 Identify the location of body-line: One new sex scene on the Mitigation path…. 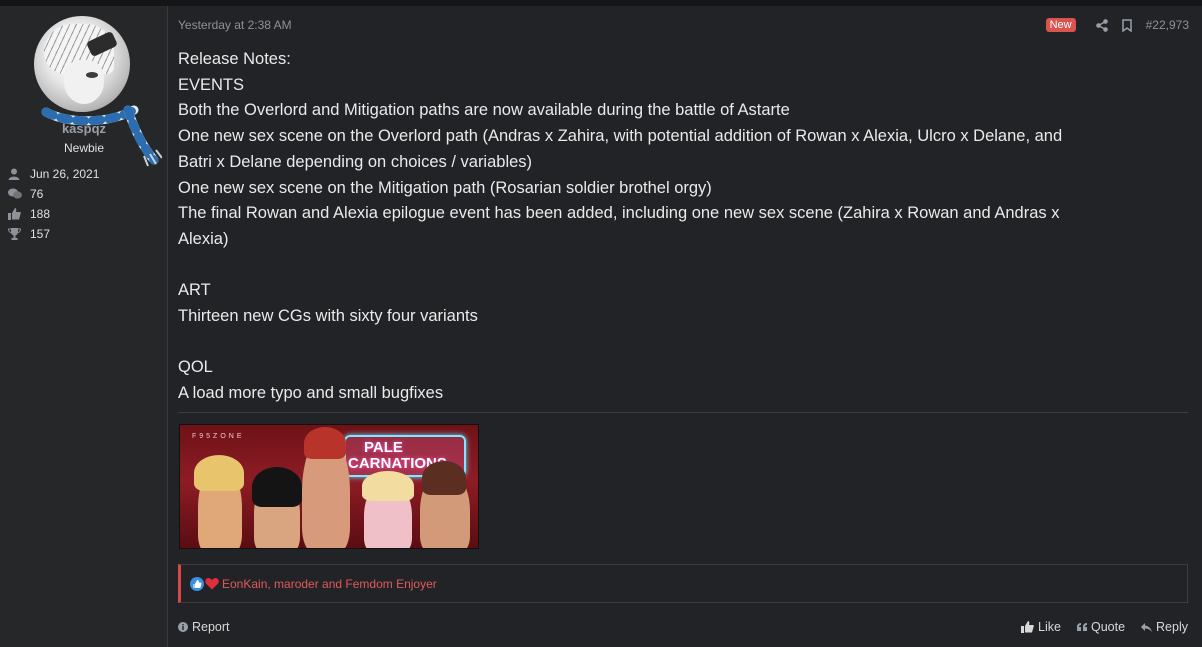
(445, 187).